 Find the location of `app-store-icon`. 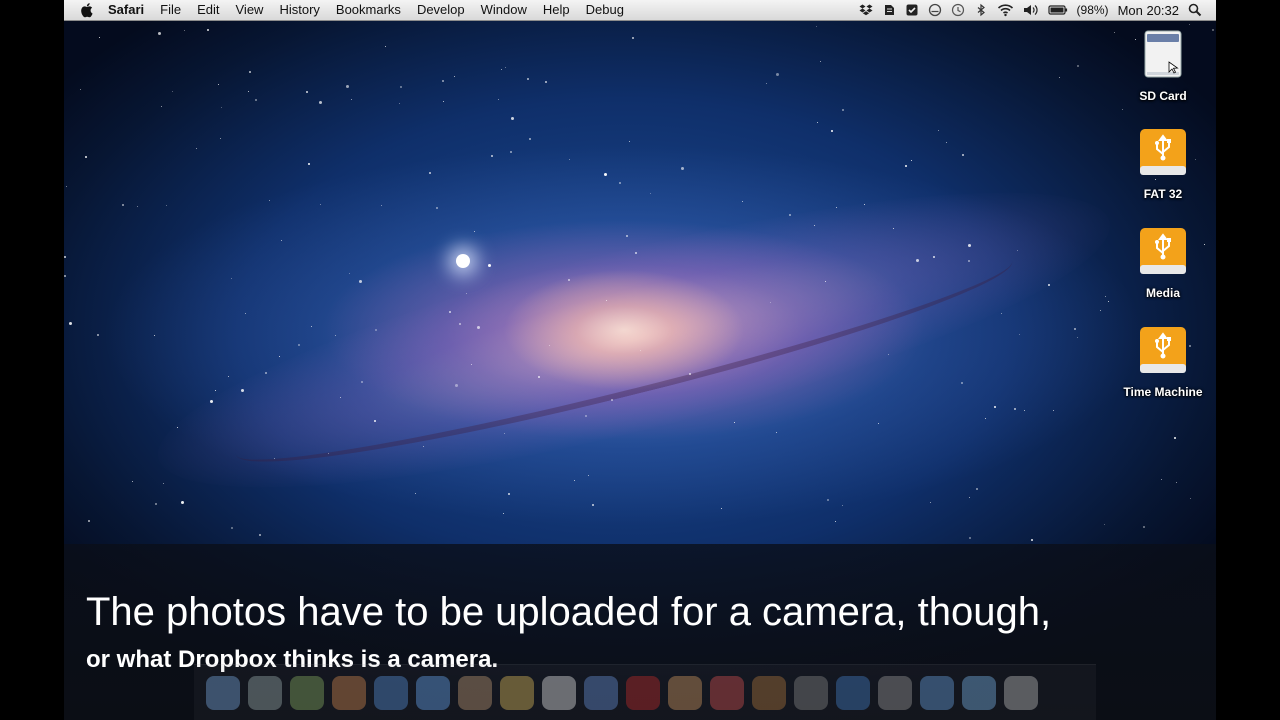

app-store-icon is located at coordinates (433, 693).